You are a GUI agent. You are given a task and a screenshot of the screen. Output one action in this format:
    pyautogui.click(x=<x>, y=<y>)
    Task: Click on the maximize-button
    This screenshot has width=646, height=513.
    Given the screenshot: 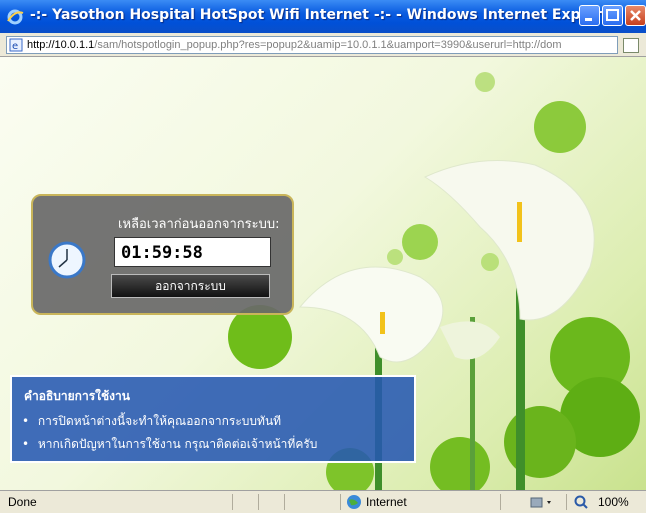 What is the action you would take?
    pyautogui.click(x=612, y=15)
    